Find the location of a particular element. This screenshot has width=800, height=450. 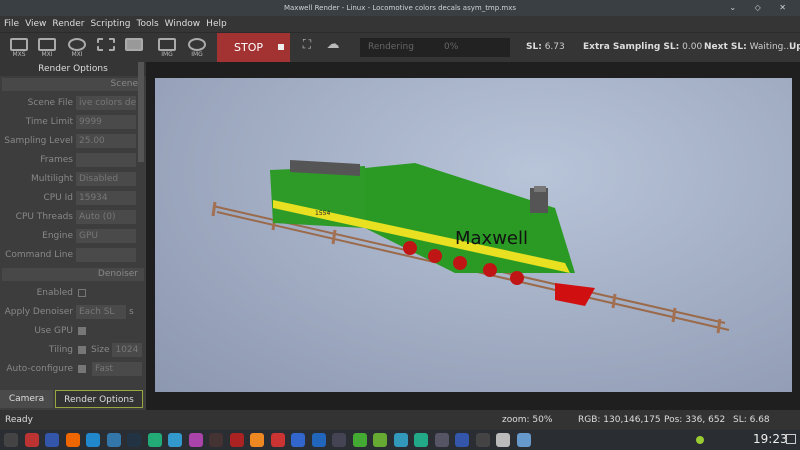

svg-text: 1554 is located at coordinates (322, 213).